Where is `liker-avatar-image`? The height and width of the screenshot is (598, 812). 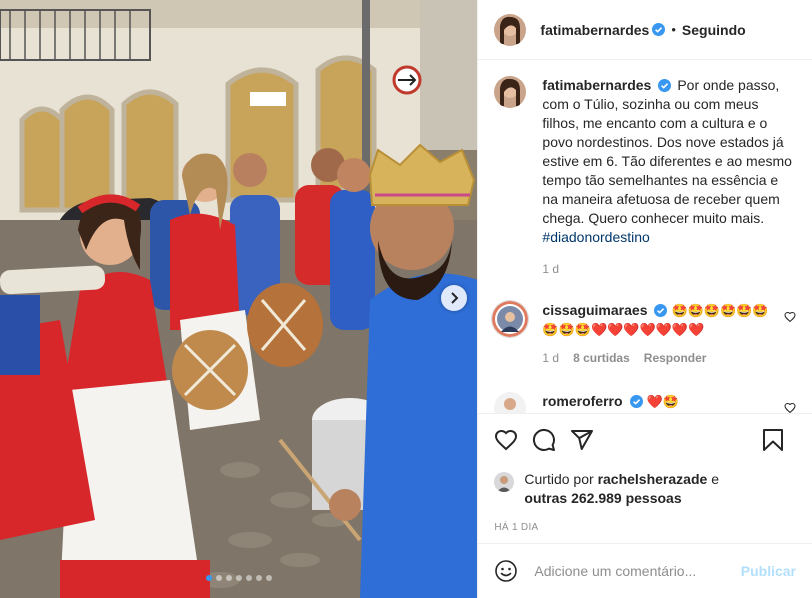 liker-avatar-image is located at coordinates (504, 482).